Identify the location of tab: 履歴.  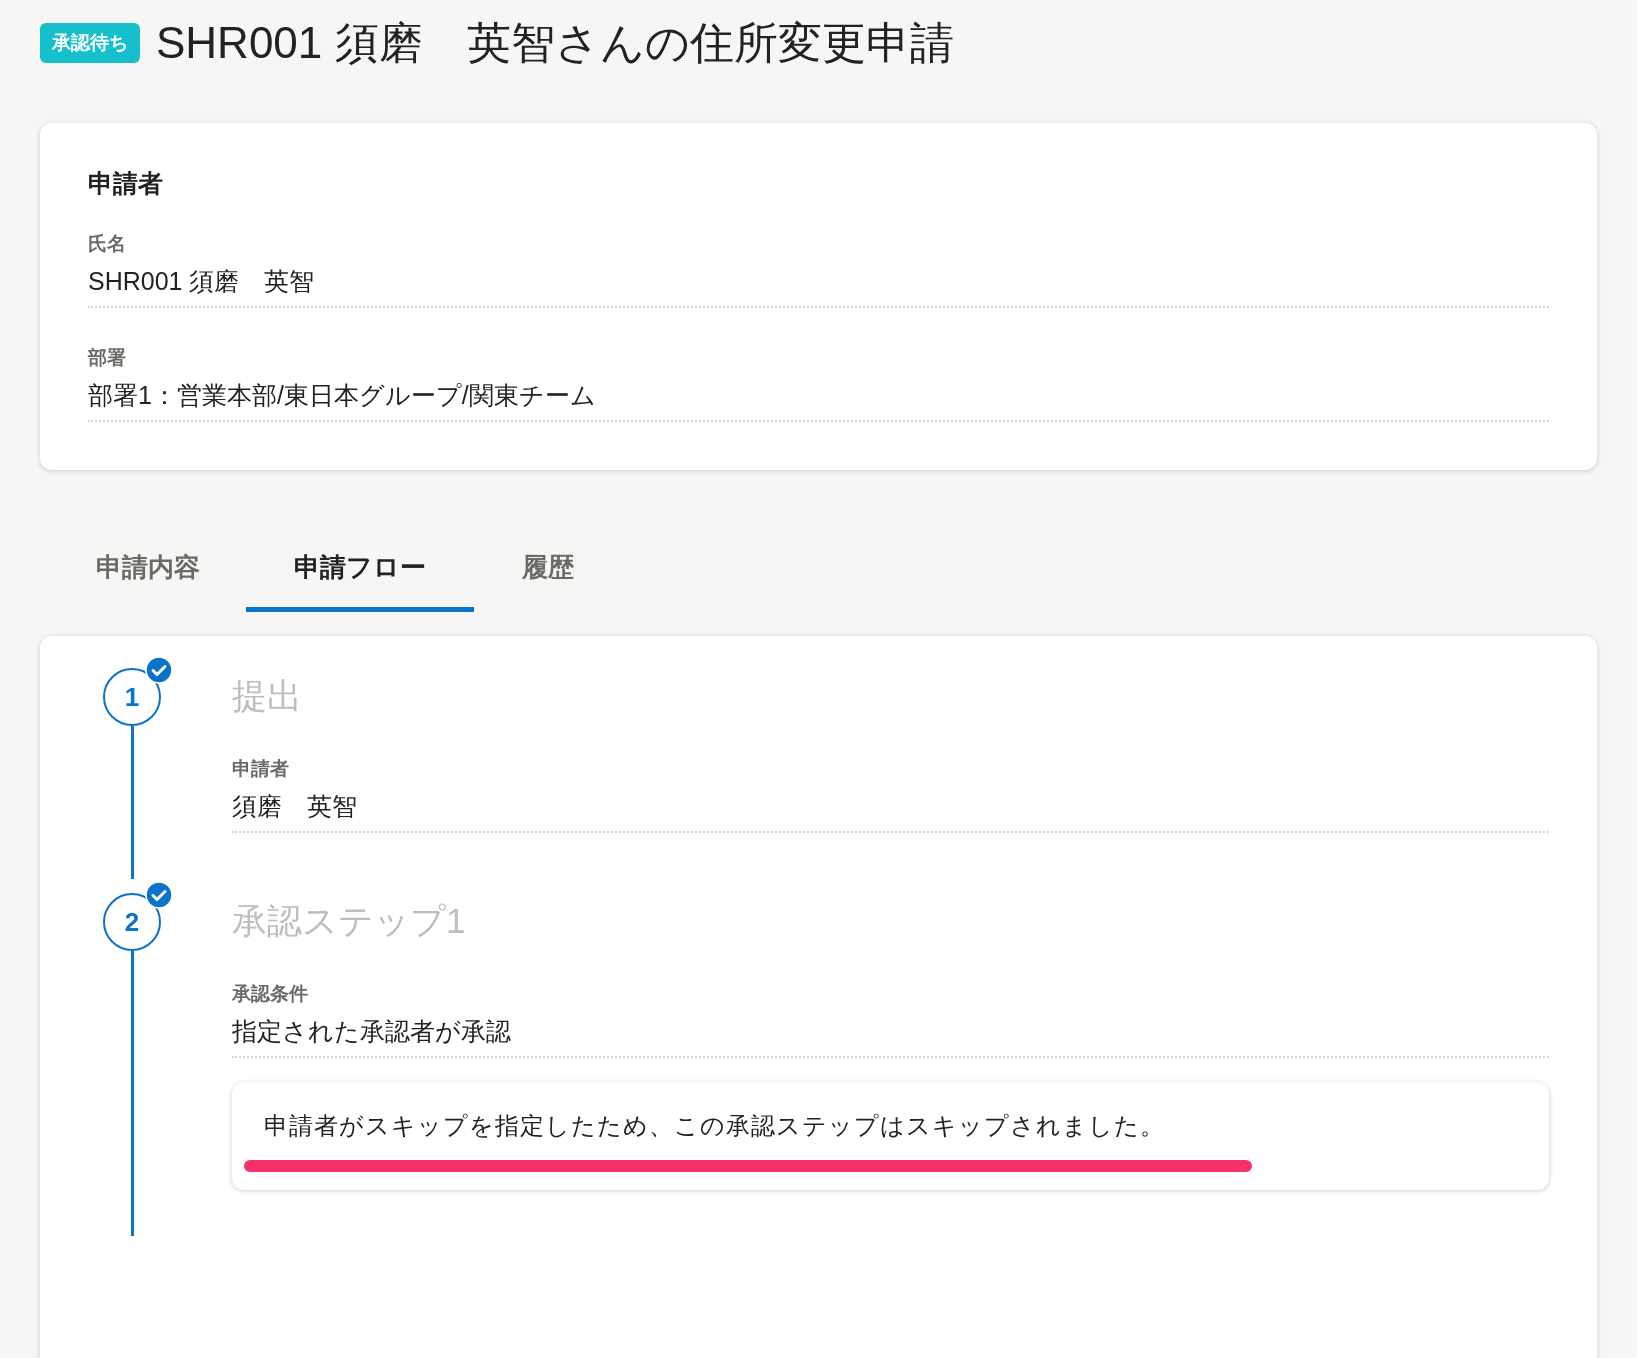
(548, 572).